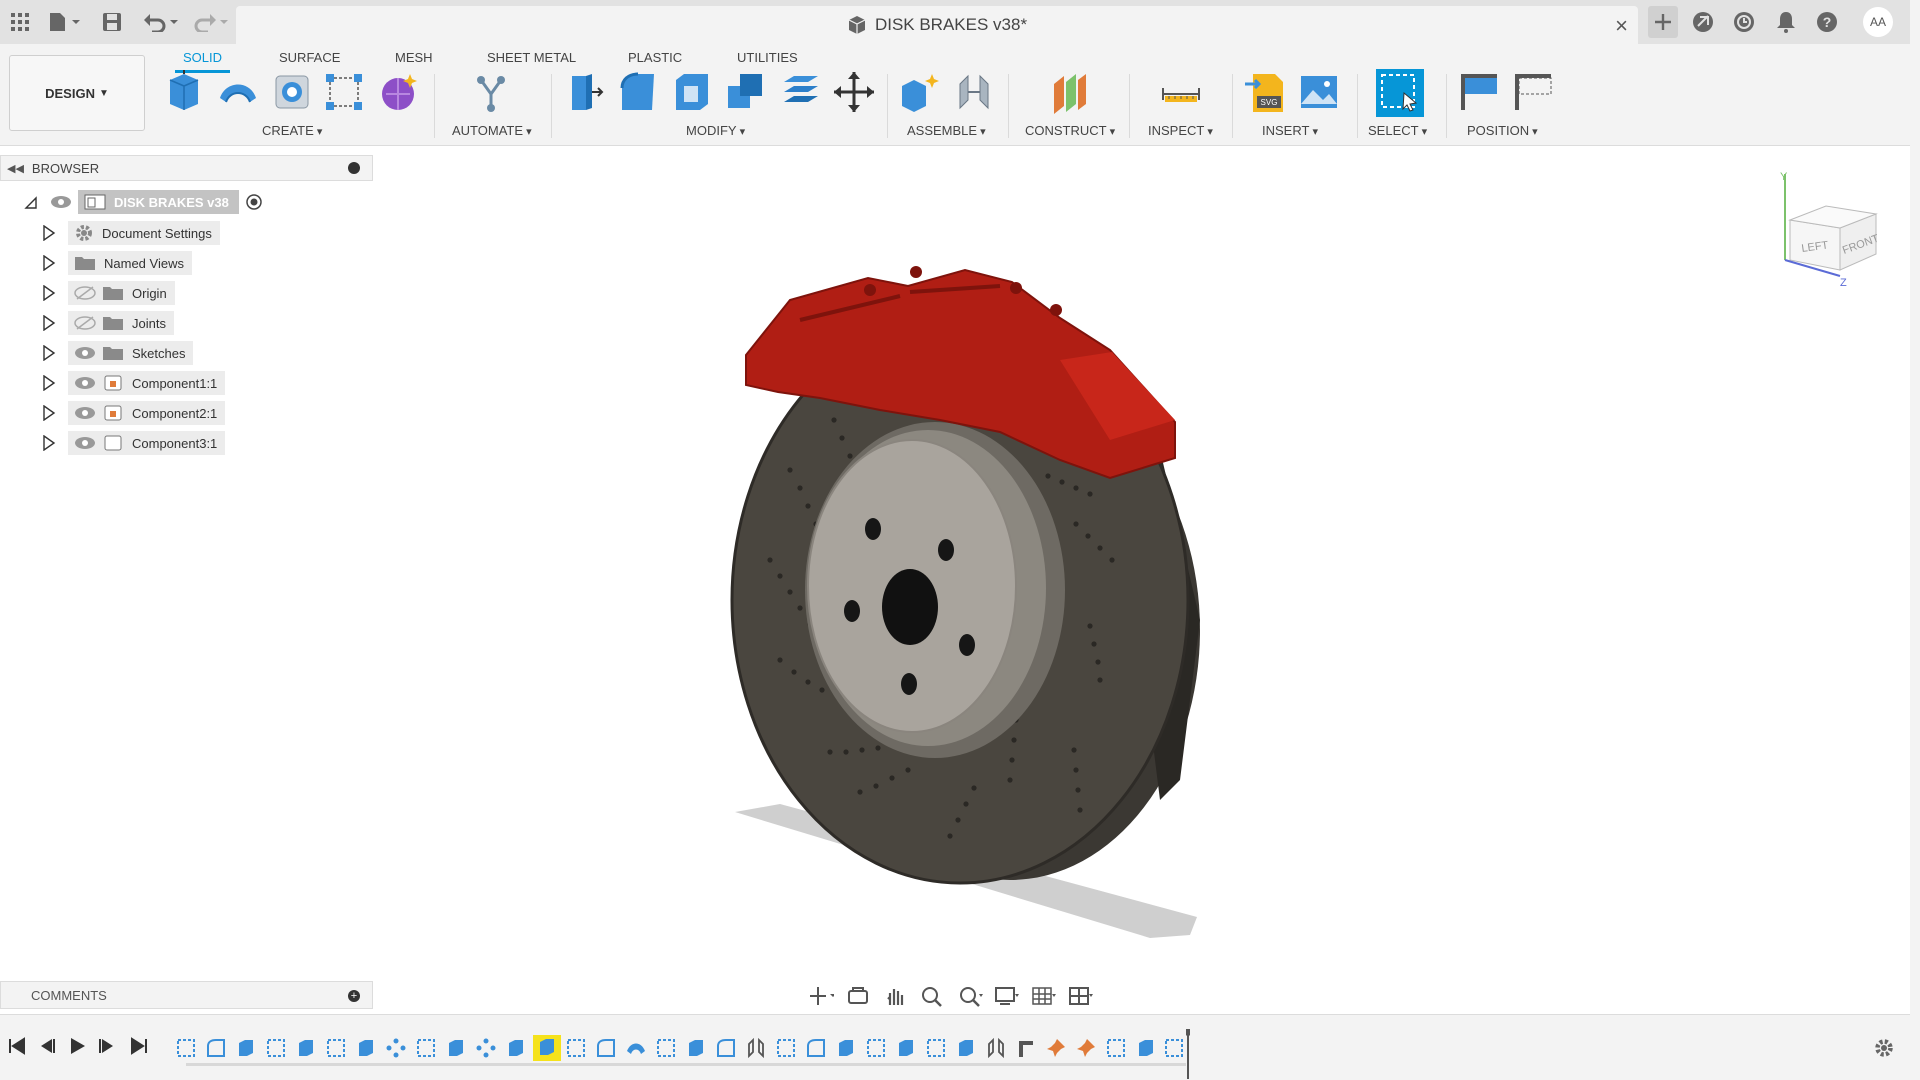 The image size is (1920, 1080). Describe the element at coordinates (1884, 1048) in the screenshot. I see `timeline-settings-gear-icon` at that location.